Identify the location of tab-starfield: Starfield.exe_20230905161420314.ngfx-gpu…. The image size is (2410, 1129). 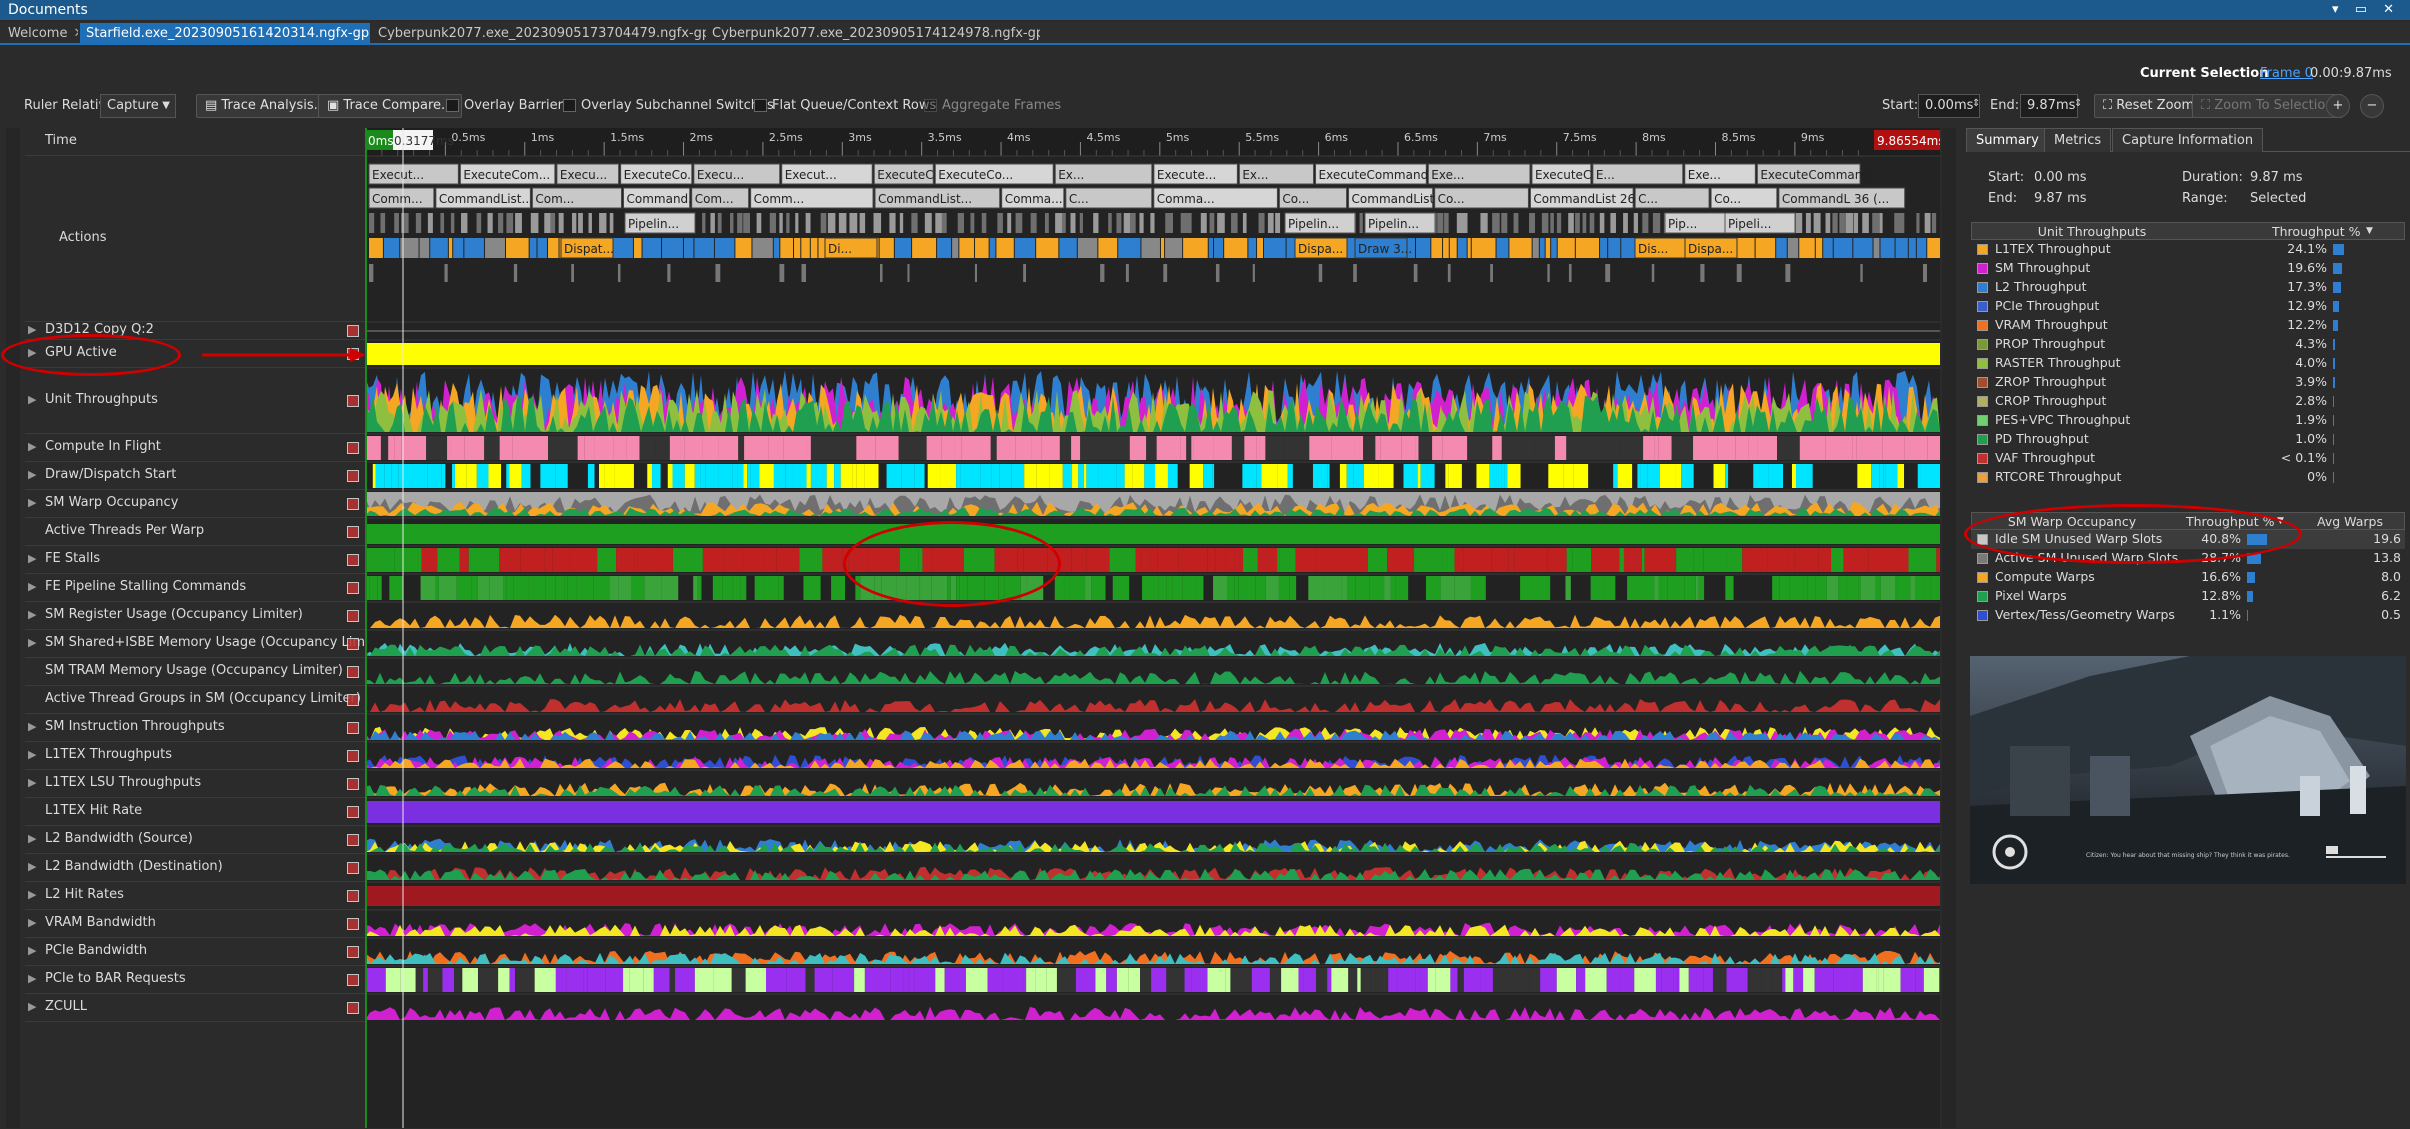
(225, 33).